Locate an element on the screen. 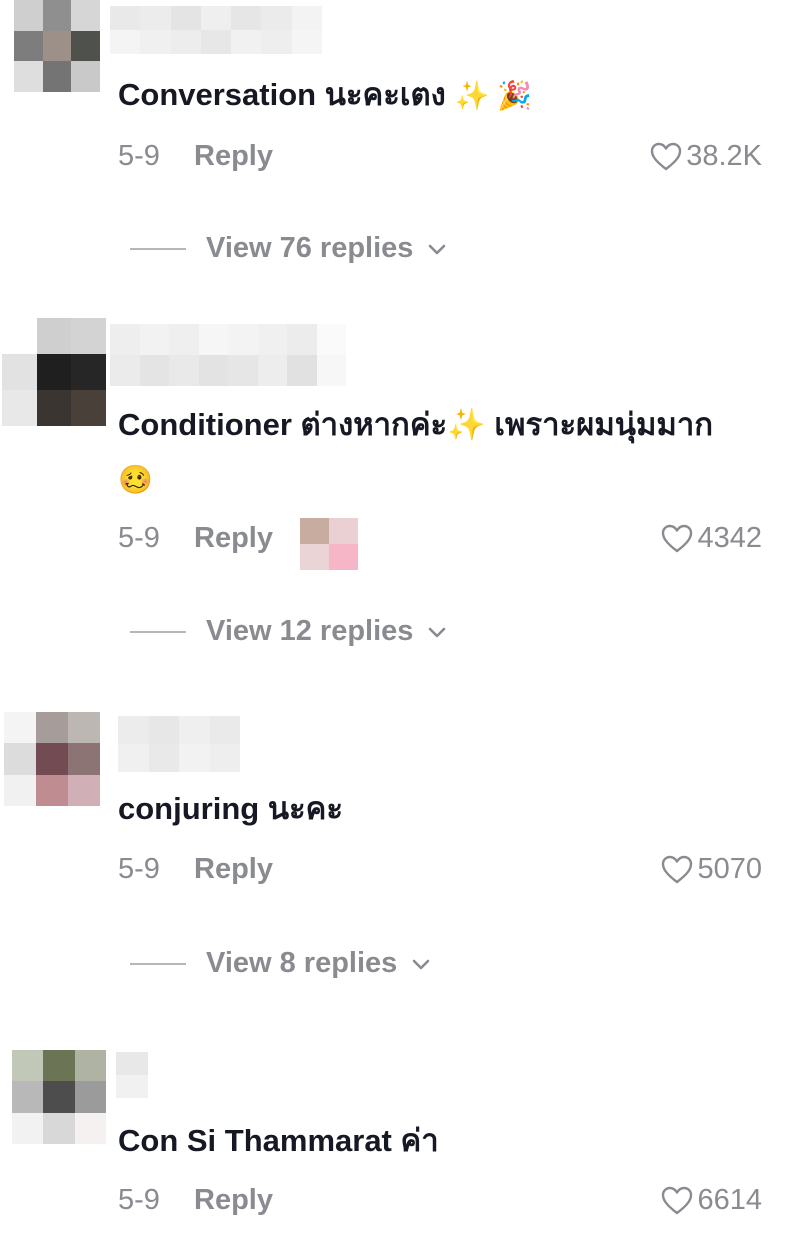 The width and height of the screenshot is (800, 1244). comment-text-content: Con Si Thammarat ค่า is located at coordinates (278, 1140).